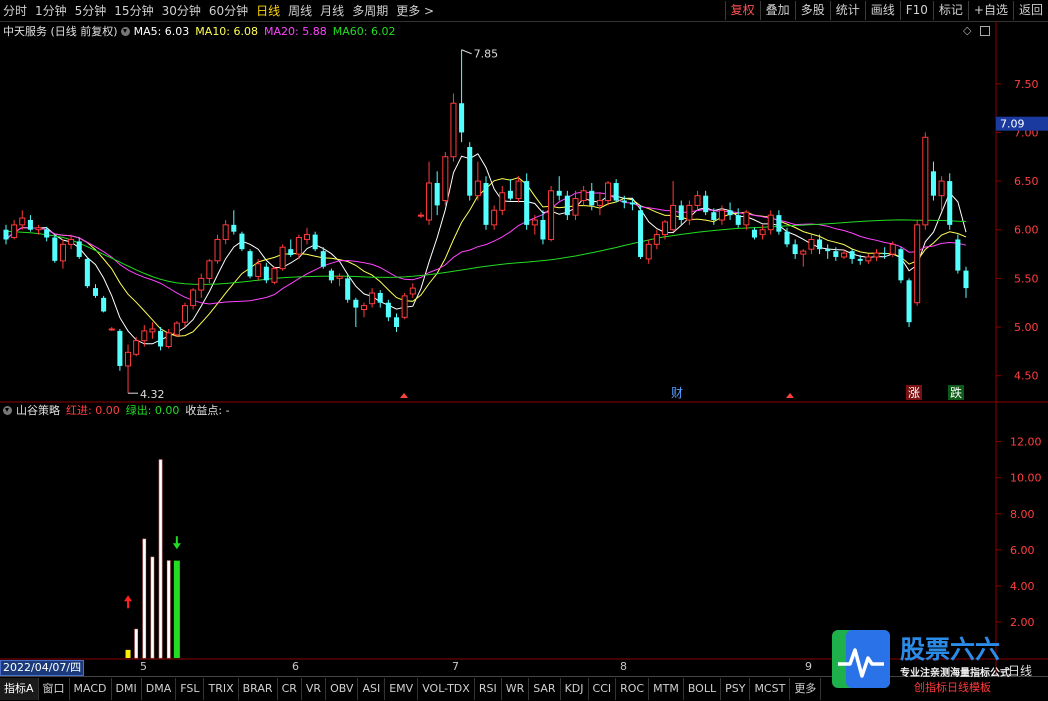 The image size is (1048, 701). I want to click on ind-tick-label: 2.00, so click(1022, 622).